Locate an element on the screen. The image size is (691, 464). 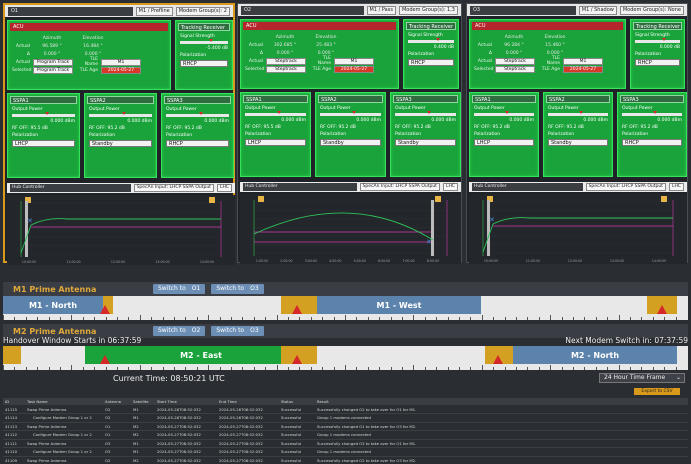
log-cell: M1 is located at coordinates (143, 409).